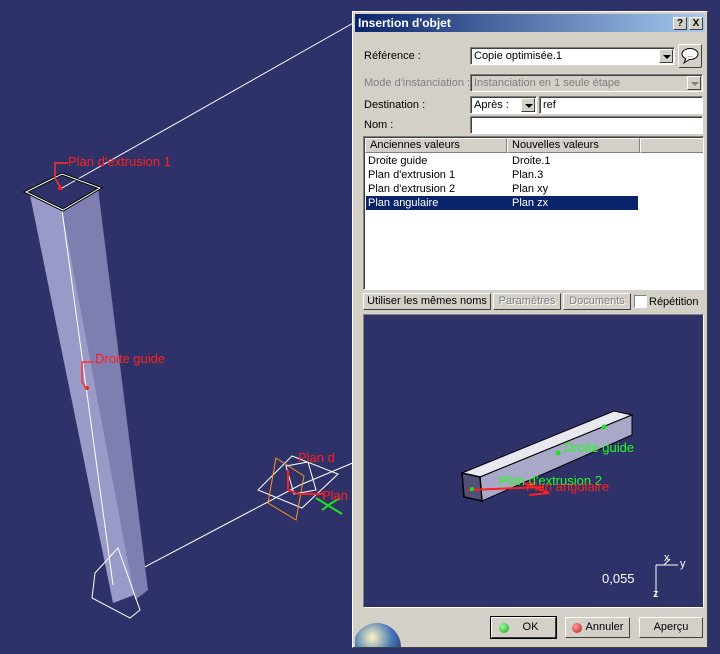 Image resolution: width=720 pixels, height=654 pixels. What do you see at coordinates (640, 301) in the screenshot?
I see `repetition-checkbox` at bounding box center [640, 301].